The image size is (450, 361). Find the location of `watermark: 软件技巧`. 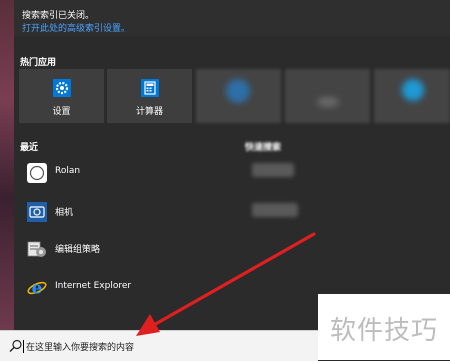

watermark: 软件技巧 is located at coordinates (384, 327).